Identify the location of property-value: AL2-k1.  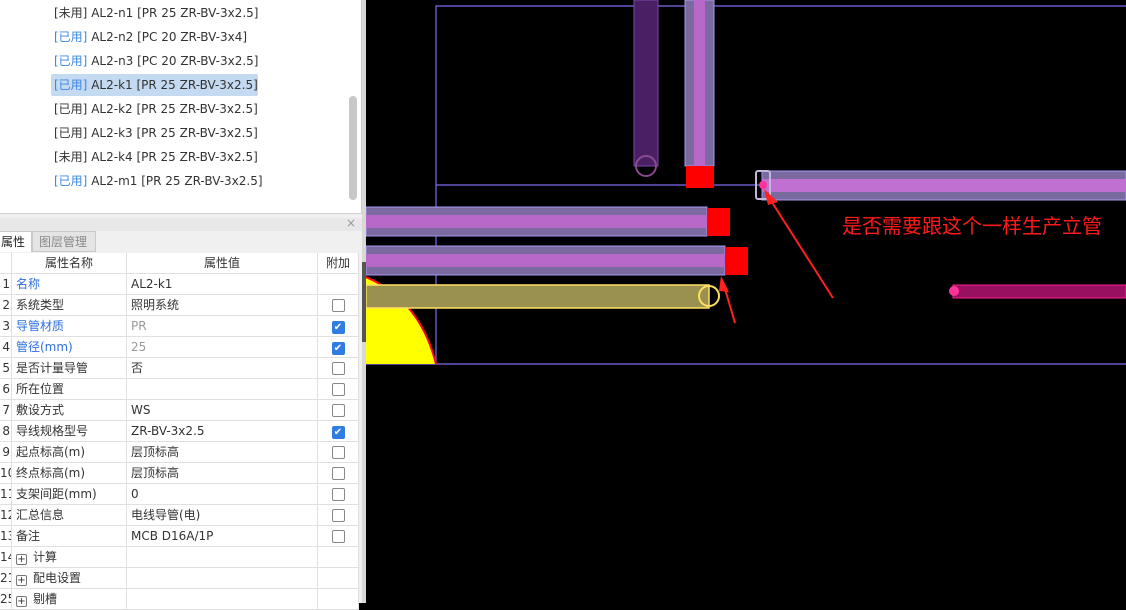
(222, 284).